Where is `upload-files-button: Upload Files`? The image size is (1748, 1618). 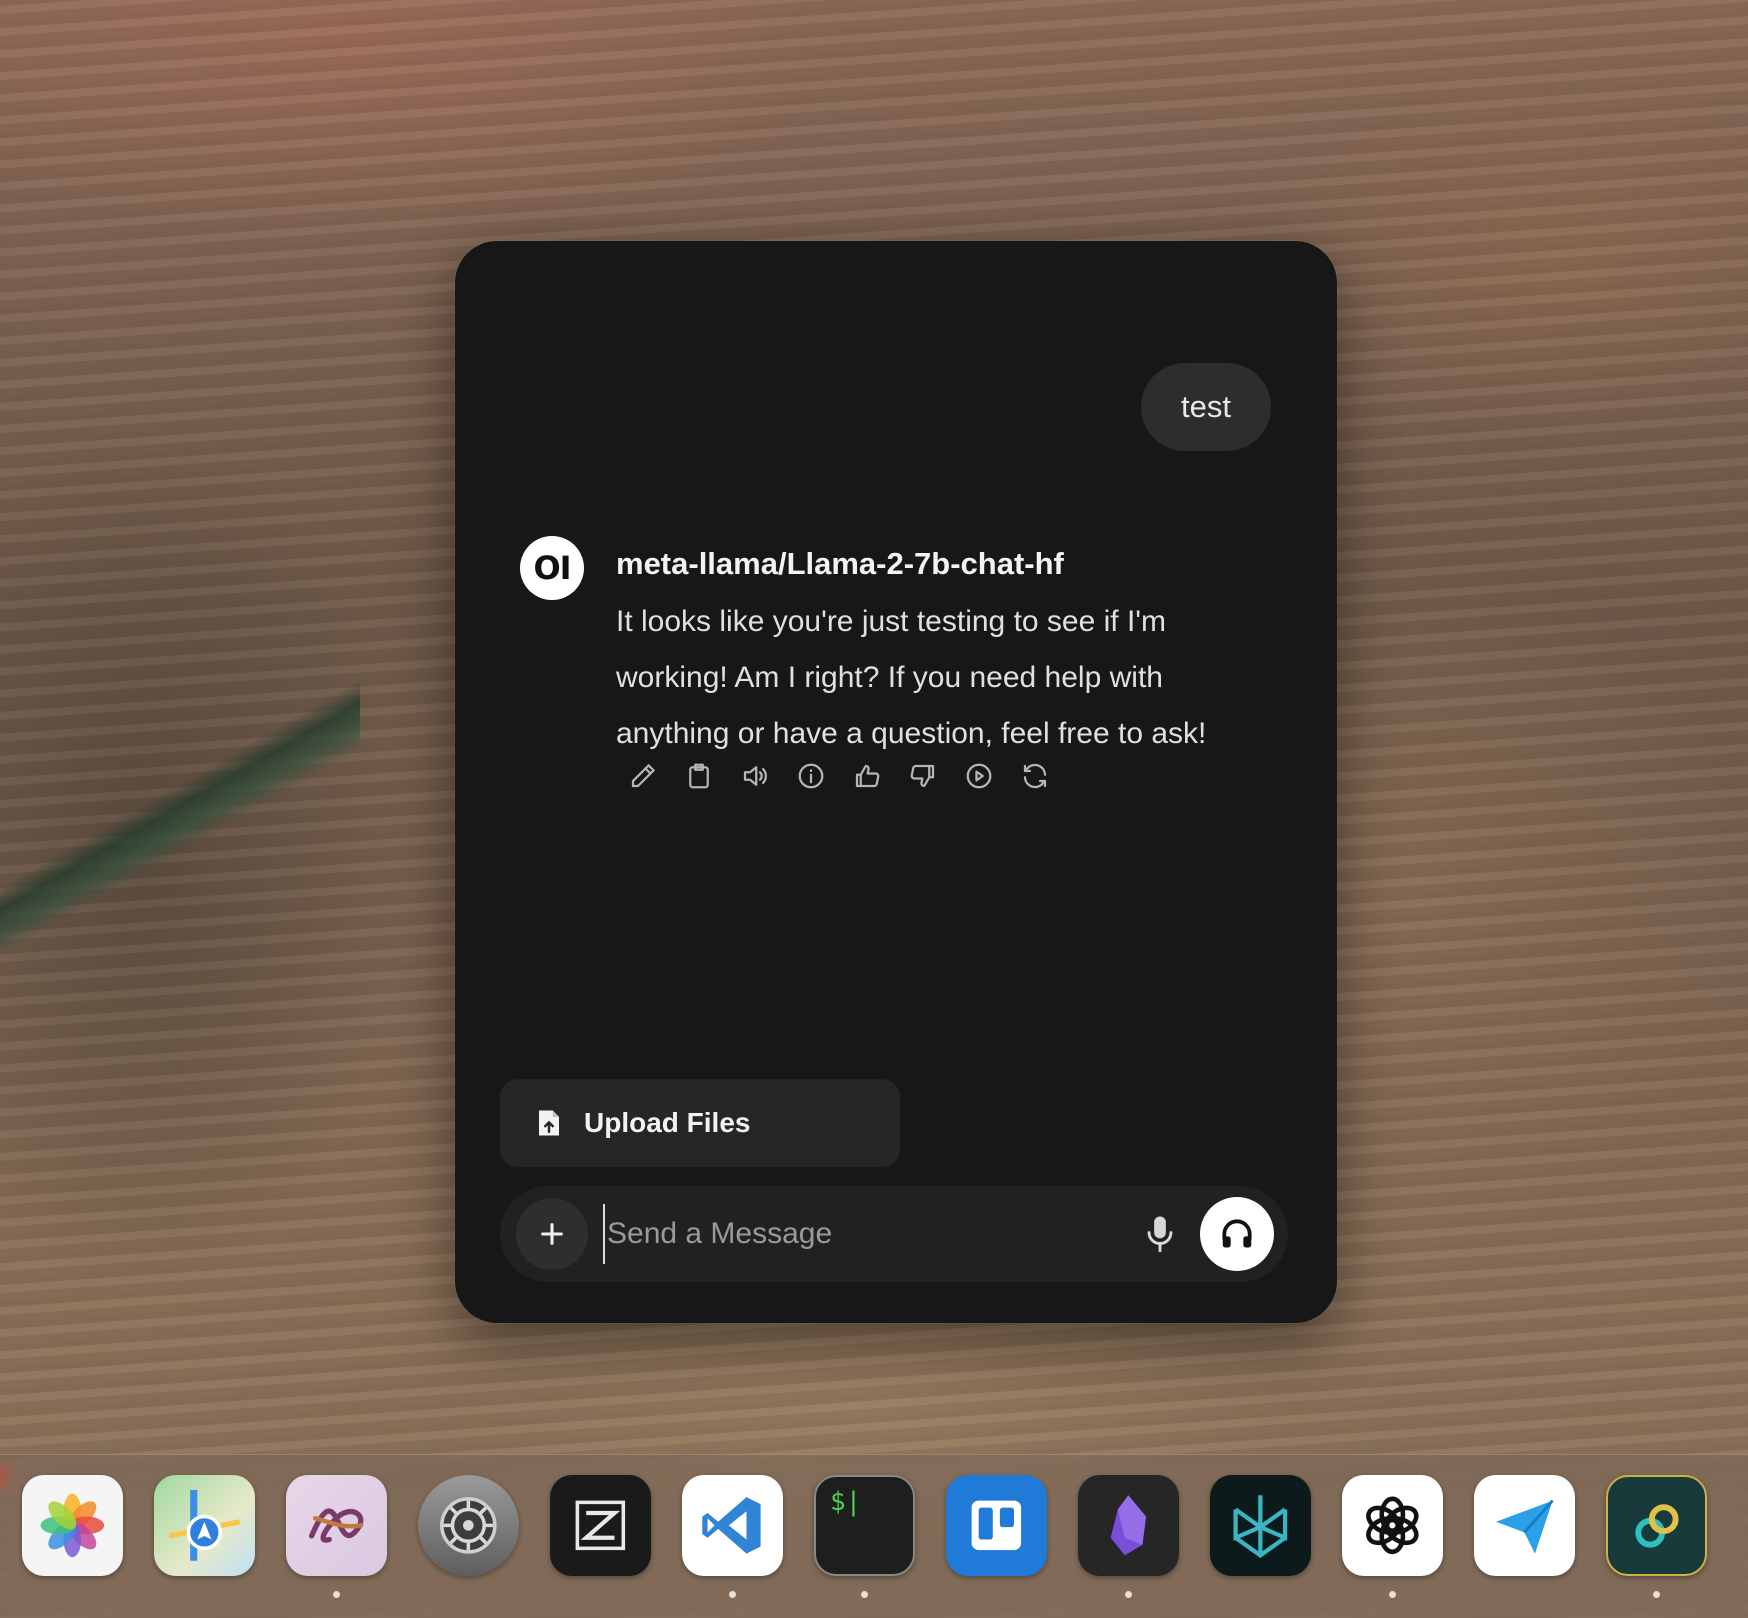 upload-files-button: Upload Files is located at coordinates (700, 1123).